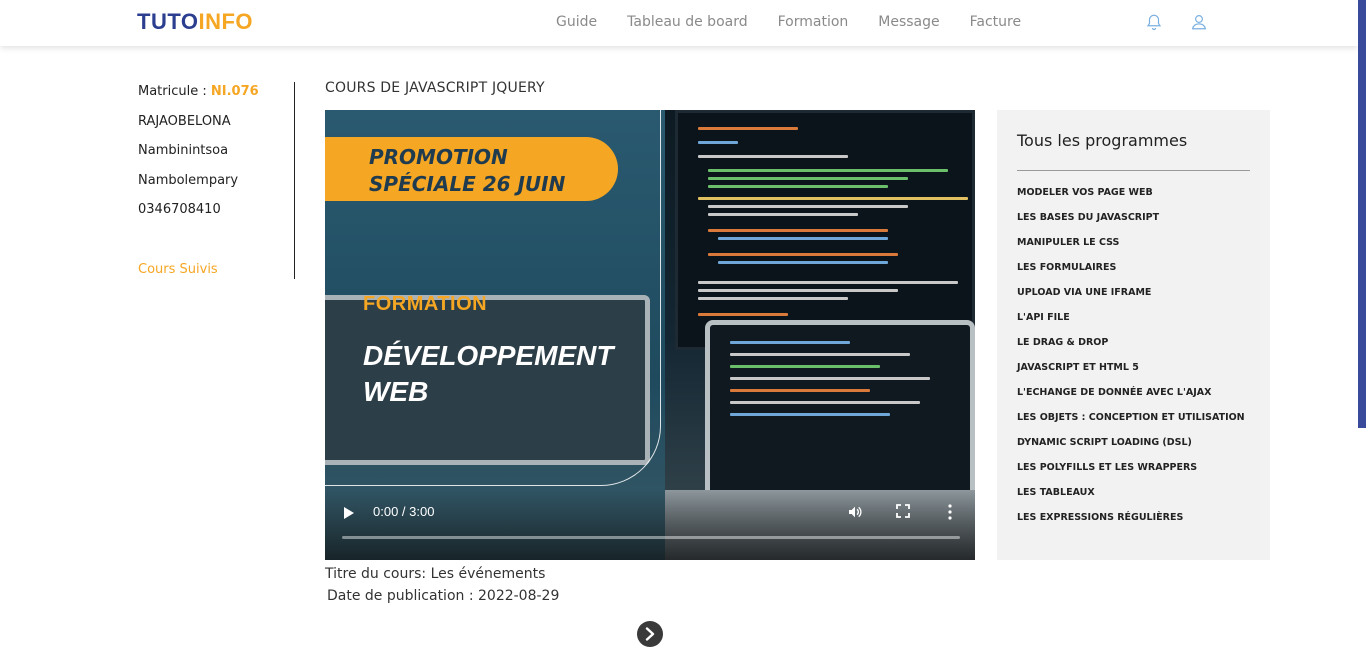 This screenshot has height=660, width=1366. I want to click on programme-item: DYNAMIC SCRIPT LOADING (DSL), so click(1131, 448).